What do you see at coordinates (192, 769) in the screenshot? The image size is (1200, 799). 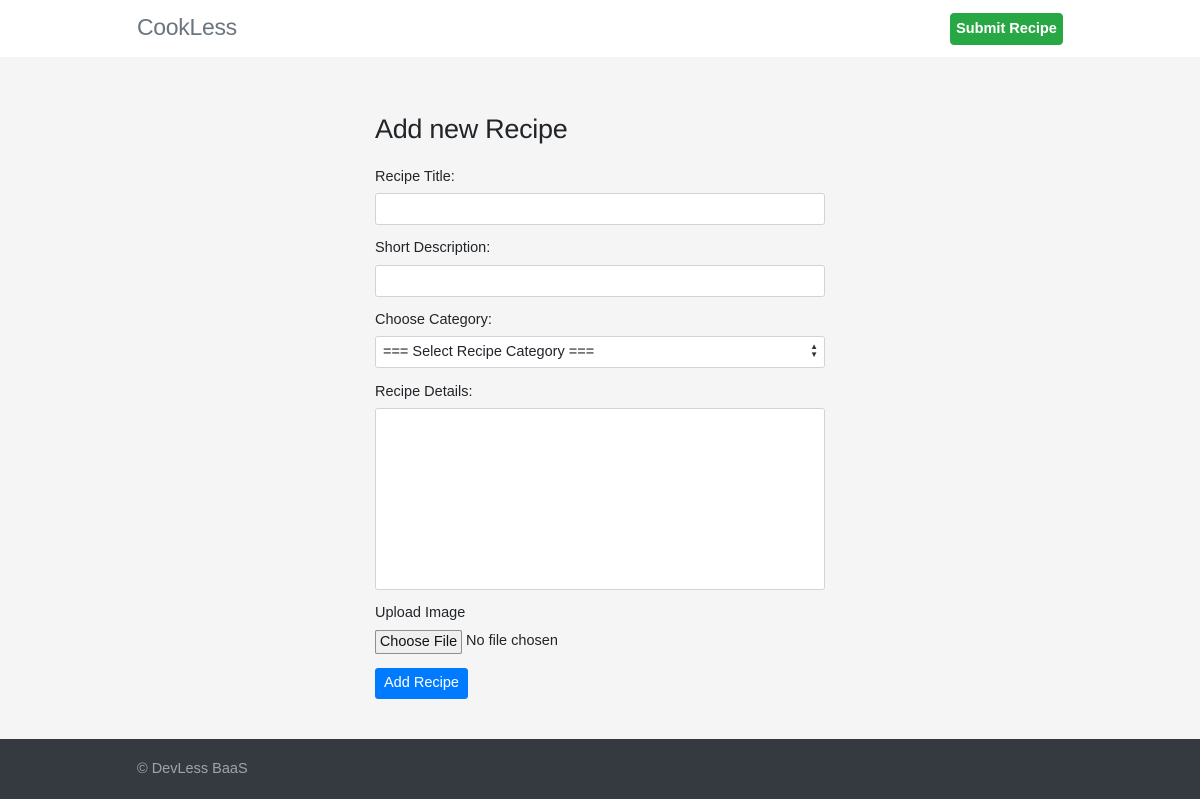 I see `footer-copyright: © DevLess BaaS` at bounding box center [192, 769].